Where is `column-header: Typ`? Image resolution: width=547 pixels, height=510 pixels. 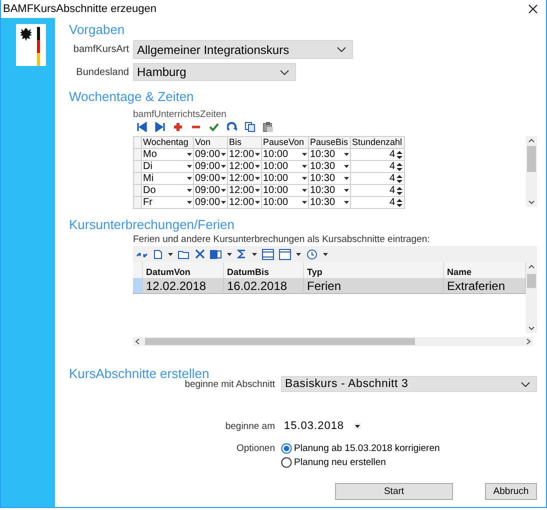
column-header: Typ is located at coordinates (374, 270).